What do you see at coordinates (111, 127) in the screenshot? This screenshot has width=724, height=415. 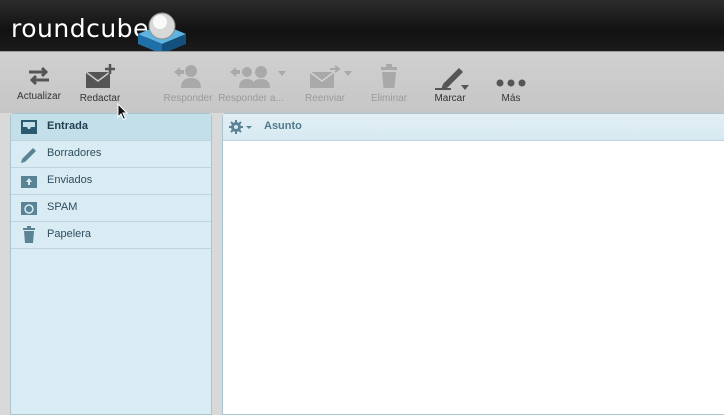 I see `folder-item-inbox: Entrada` at bounding box center [111, 127].